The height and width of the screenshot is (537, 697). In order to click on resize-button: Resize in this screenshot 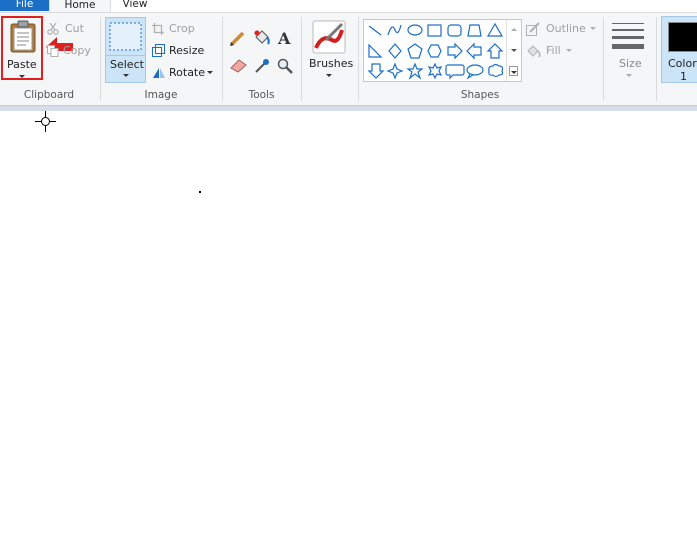, I will do `click(179, 51)`.